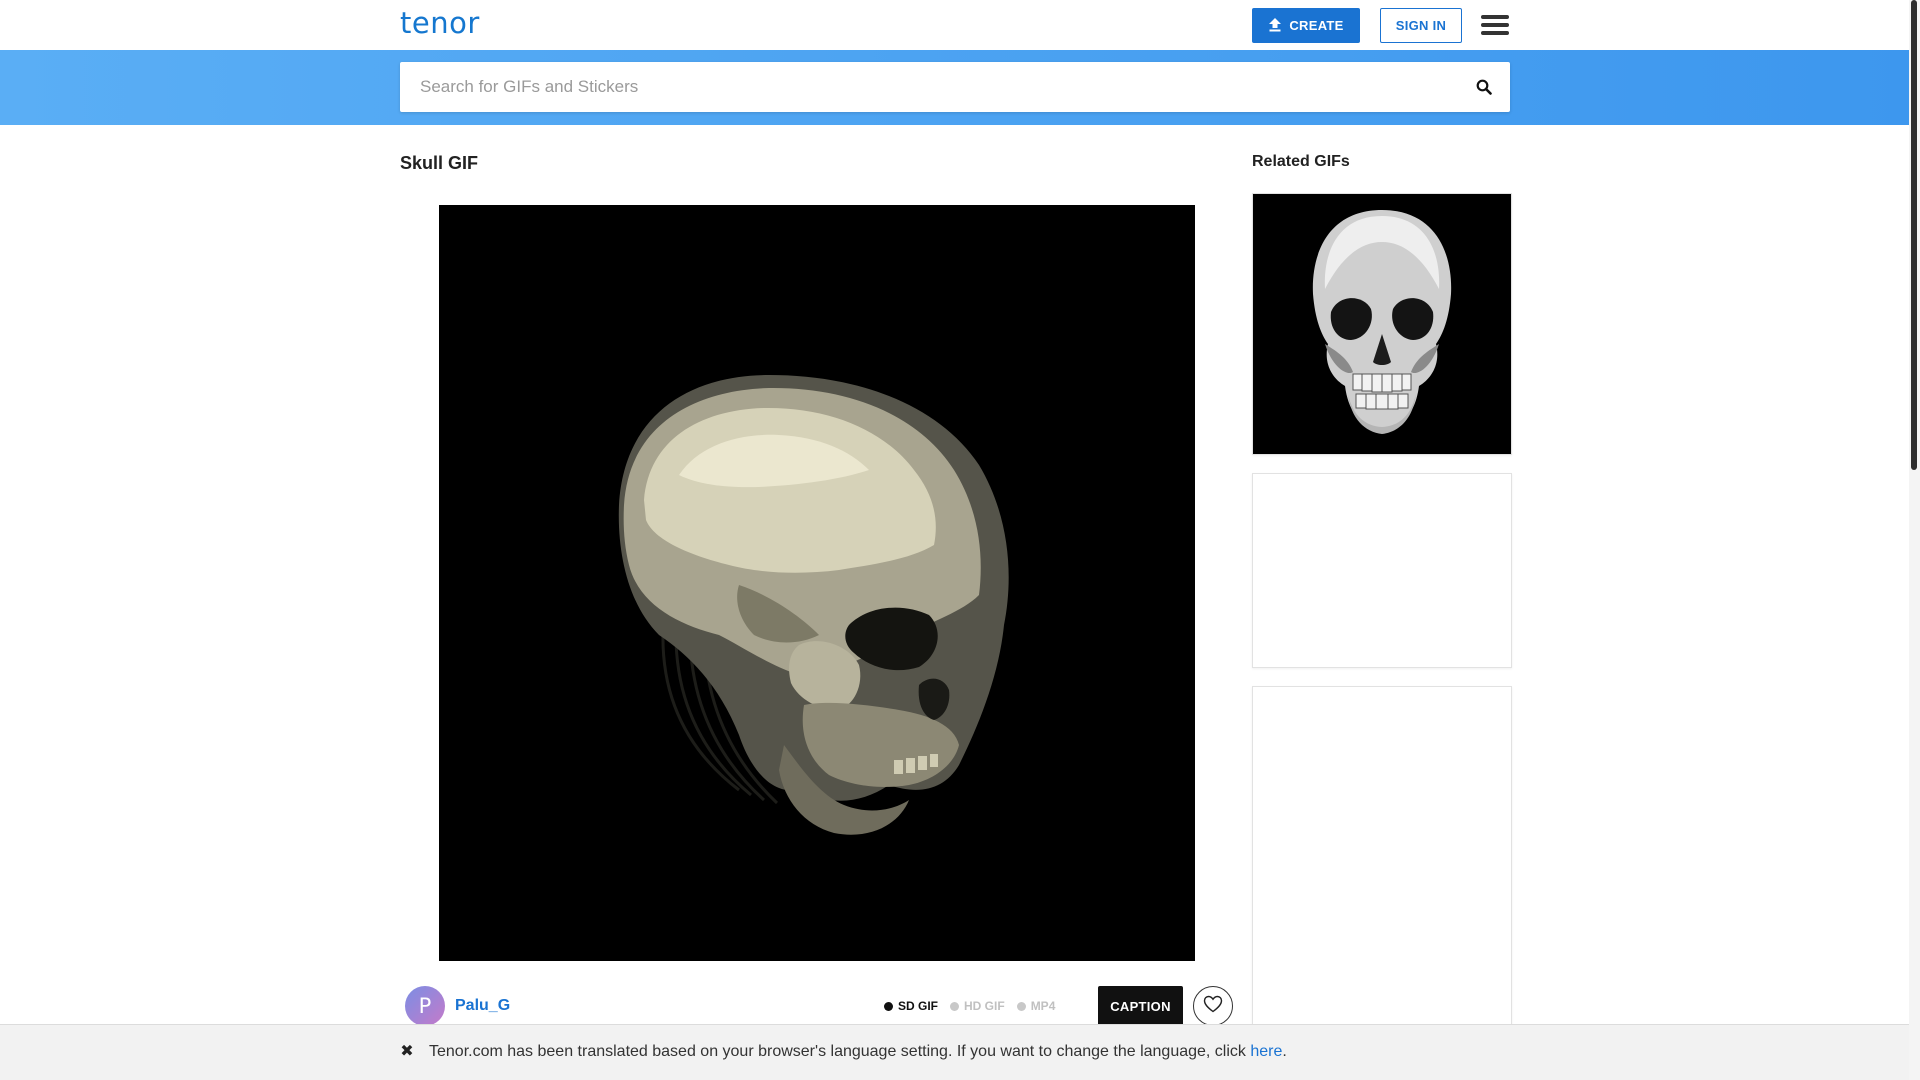 The height and width of the screenshot is (1080, 1920). What do you see at coordinates (954, 25) in the screenshot?
I see `top-navigation-bar: tenor CREATE SIGN IN` at bounding box center [954, 25].